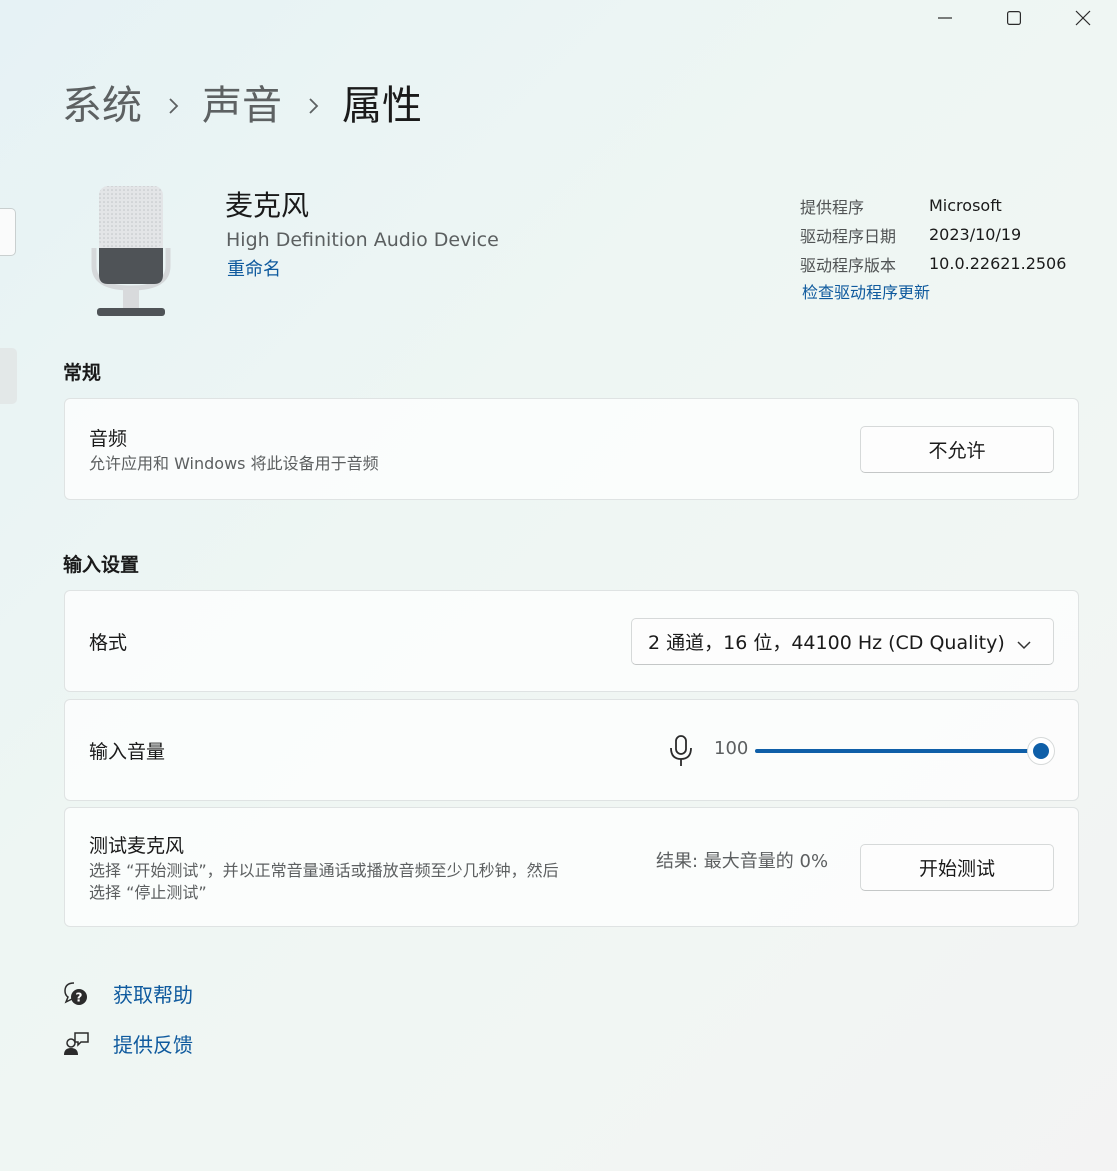 This screenshot has width=1117, height=1171. I want to click on input-volume-slider-thumb, so click(1041, 751).